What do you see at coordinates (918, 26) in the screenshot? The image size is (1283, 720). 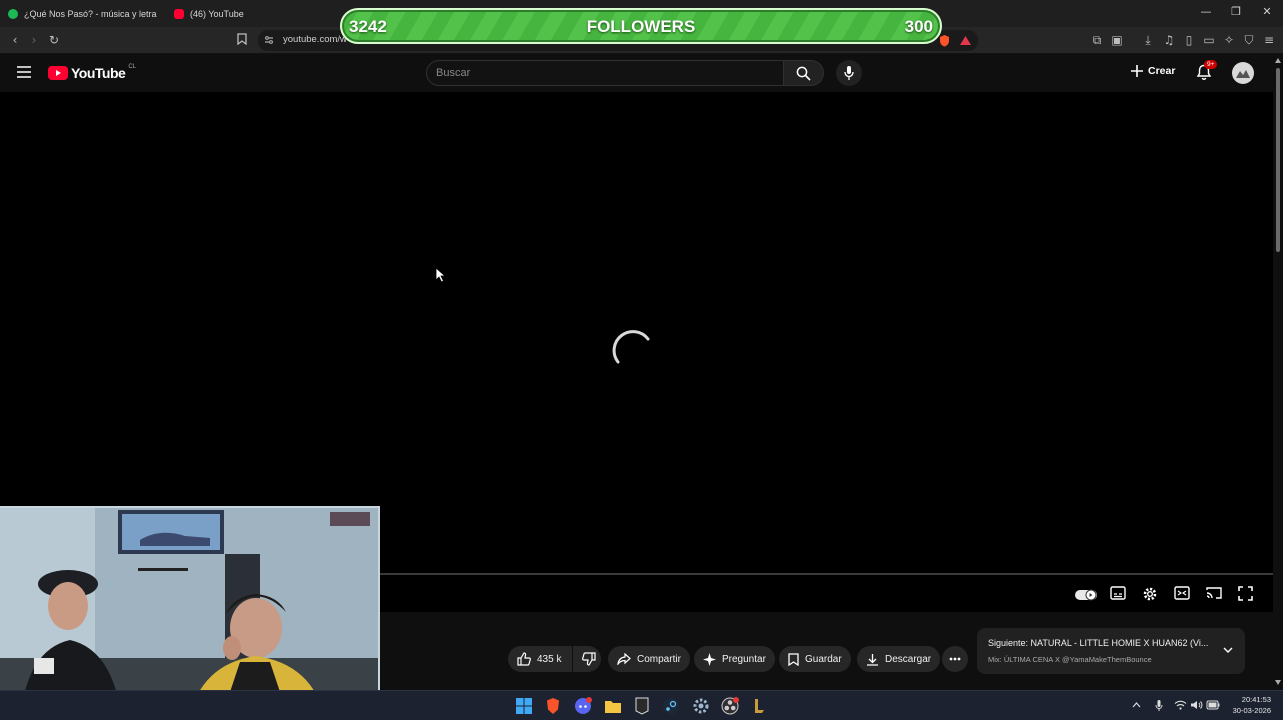 I see `followers-goal: 300` at bounding box center [918, 26].